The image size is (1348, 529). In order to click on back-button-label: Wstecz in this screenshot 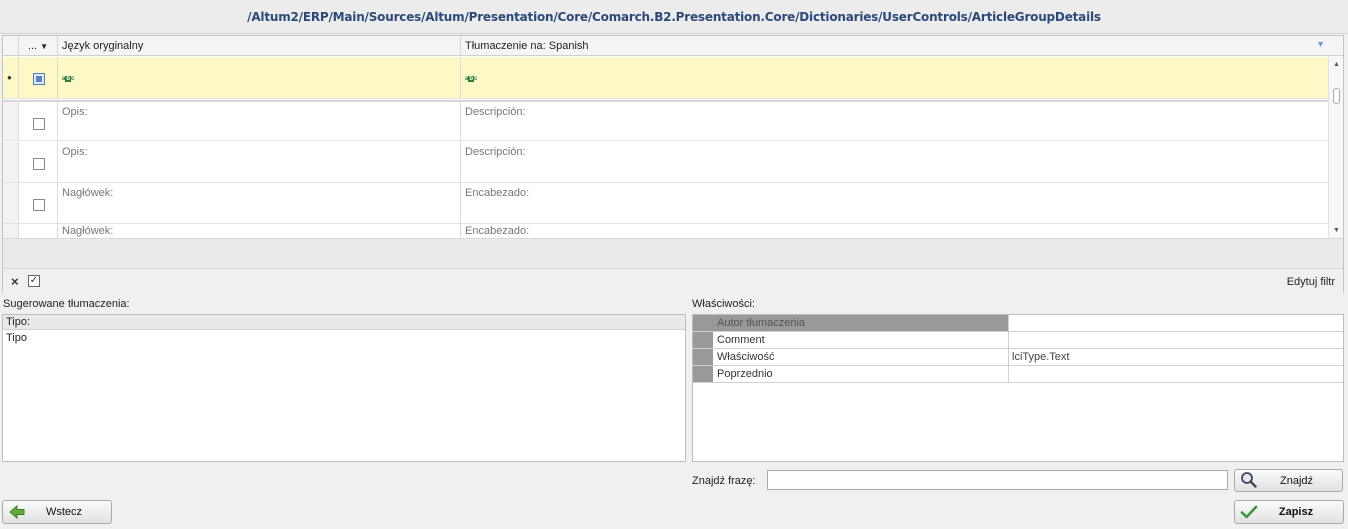, I will do `click(64, 512)`.